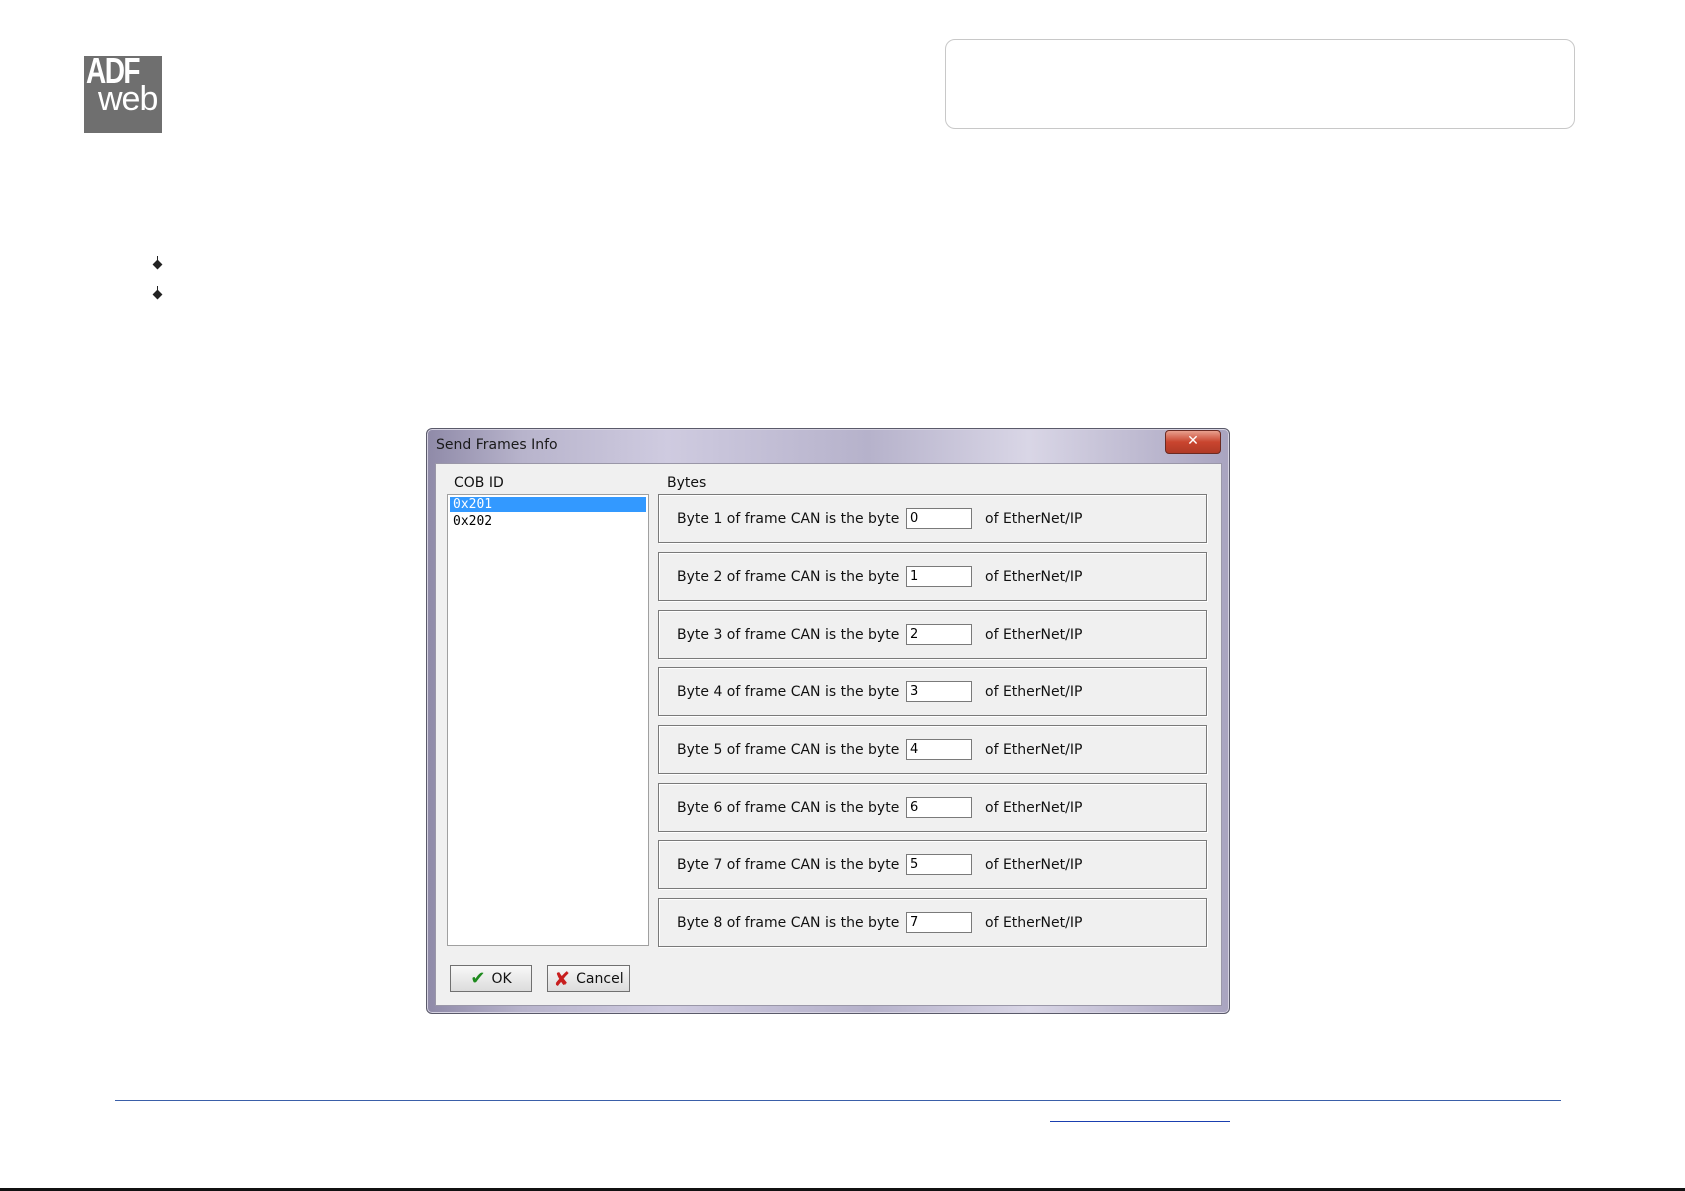 The image size is (1685, 1191). I want to click on byte-1-field, so click(939, 518).